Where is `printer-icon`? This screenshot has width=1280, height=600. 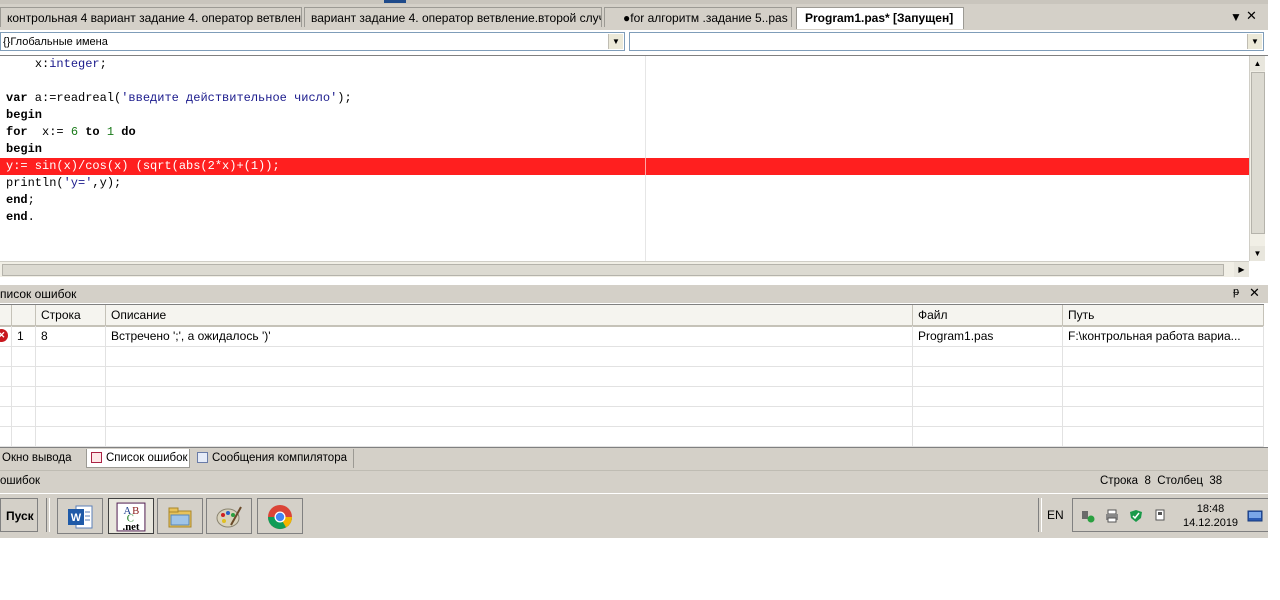 printer-icon is located at coordinates (1112, 516).